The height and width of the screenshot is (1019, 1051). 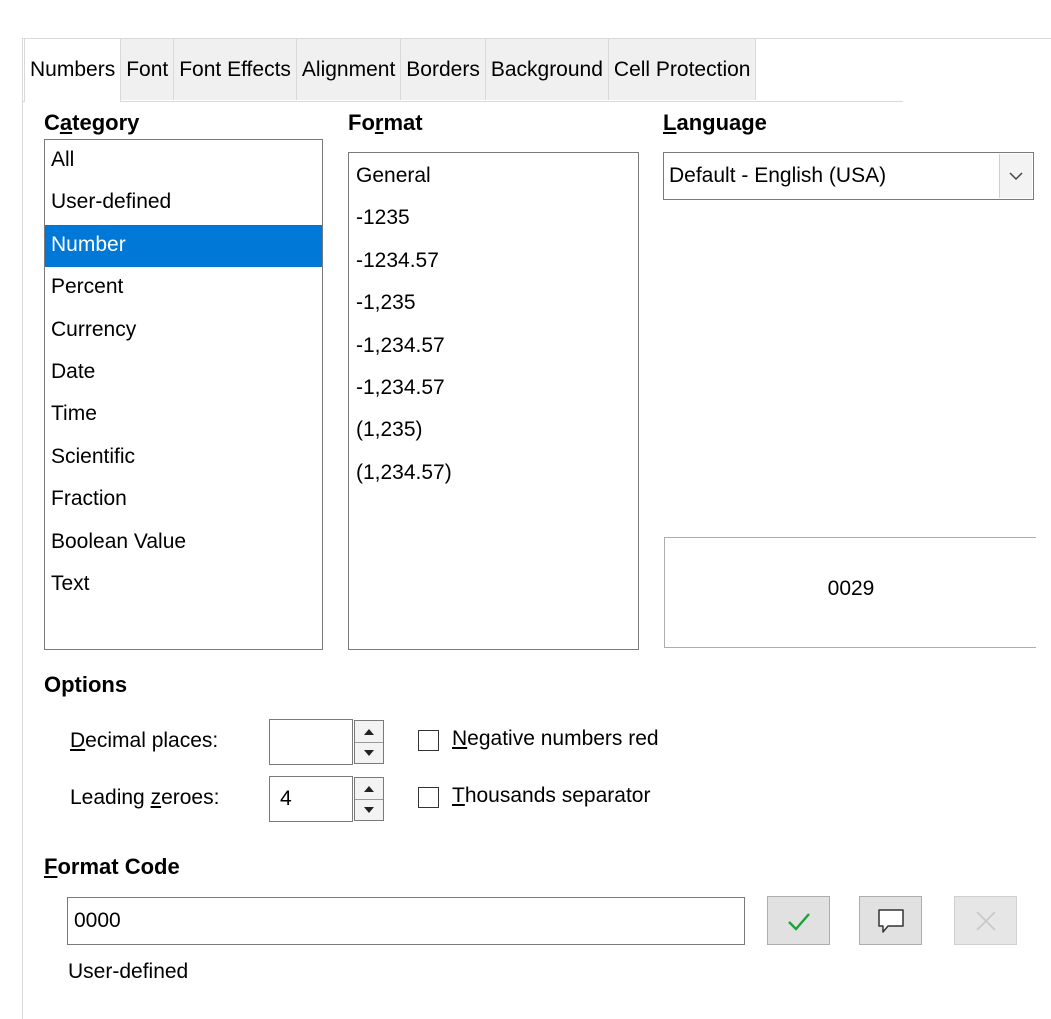 I want to click on language-select: Default - English (USA), so click(x=848, y=176).